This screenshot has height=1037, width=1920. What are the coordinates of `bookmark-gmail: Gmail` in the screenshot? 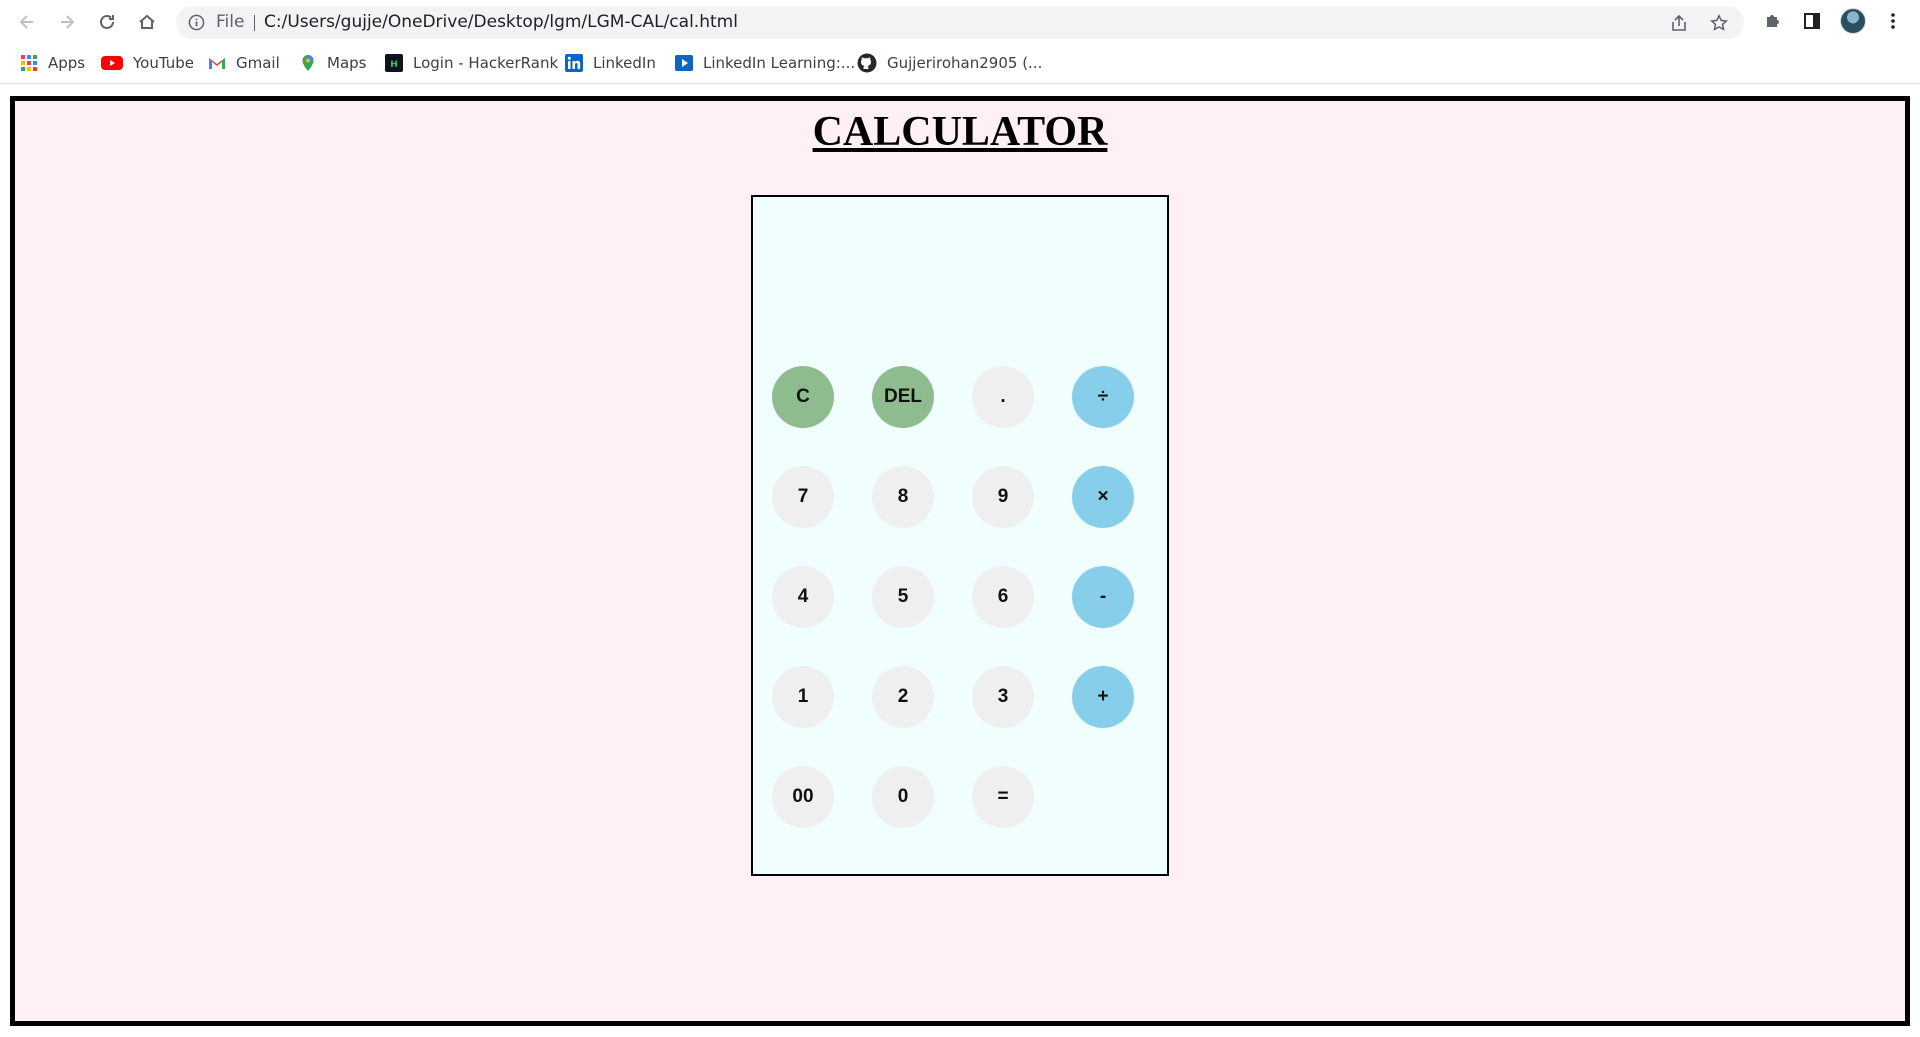 It's located at (244, 63).